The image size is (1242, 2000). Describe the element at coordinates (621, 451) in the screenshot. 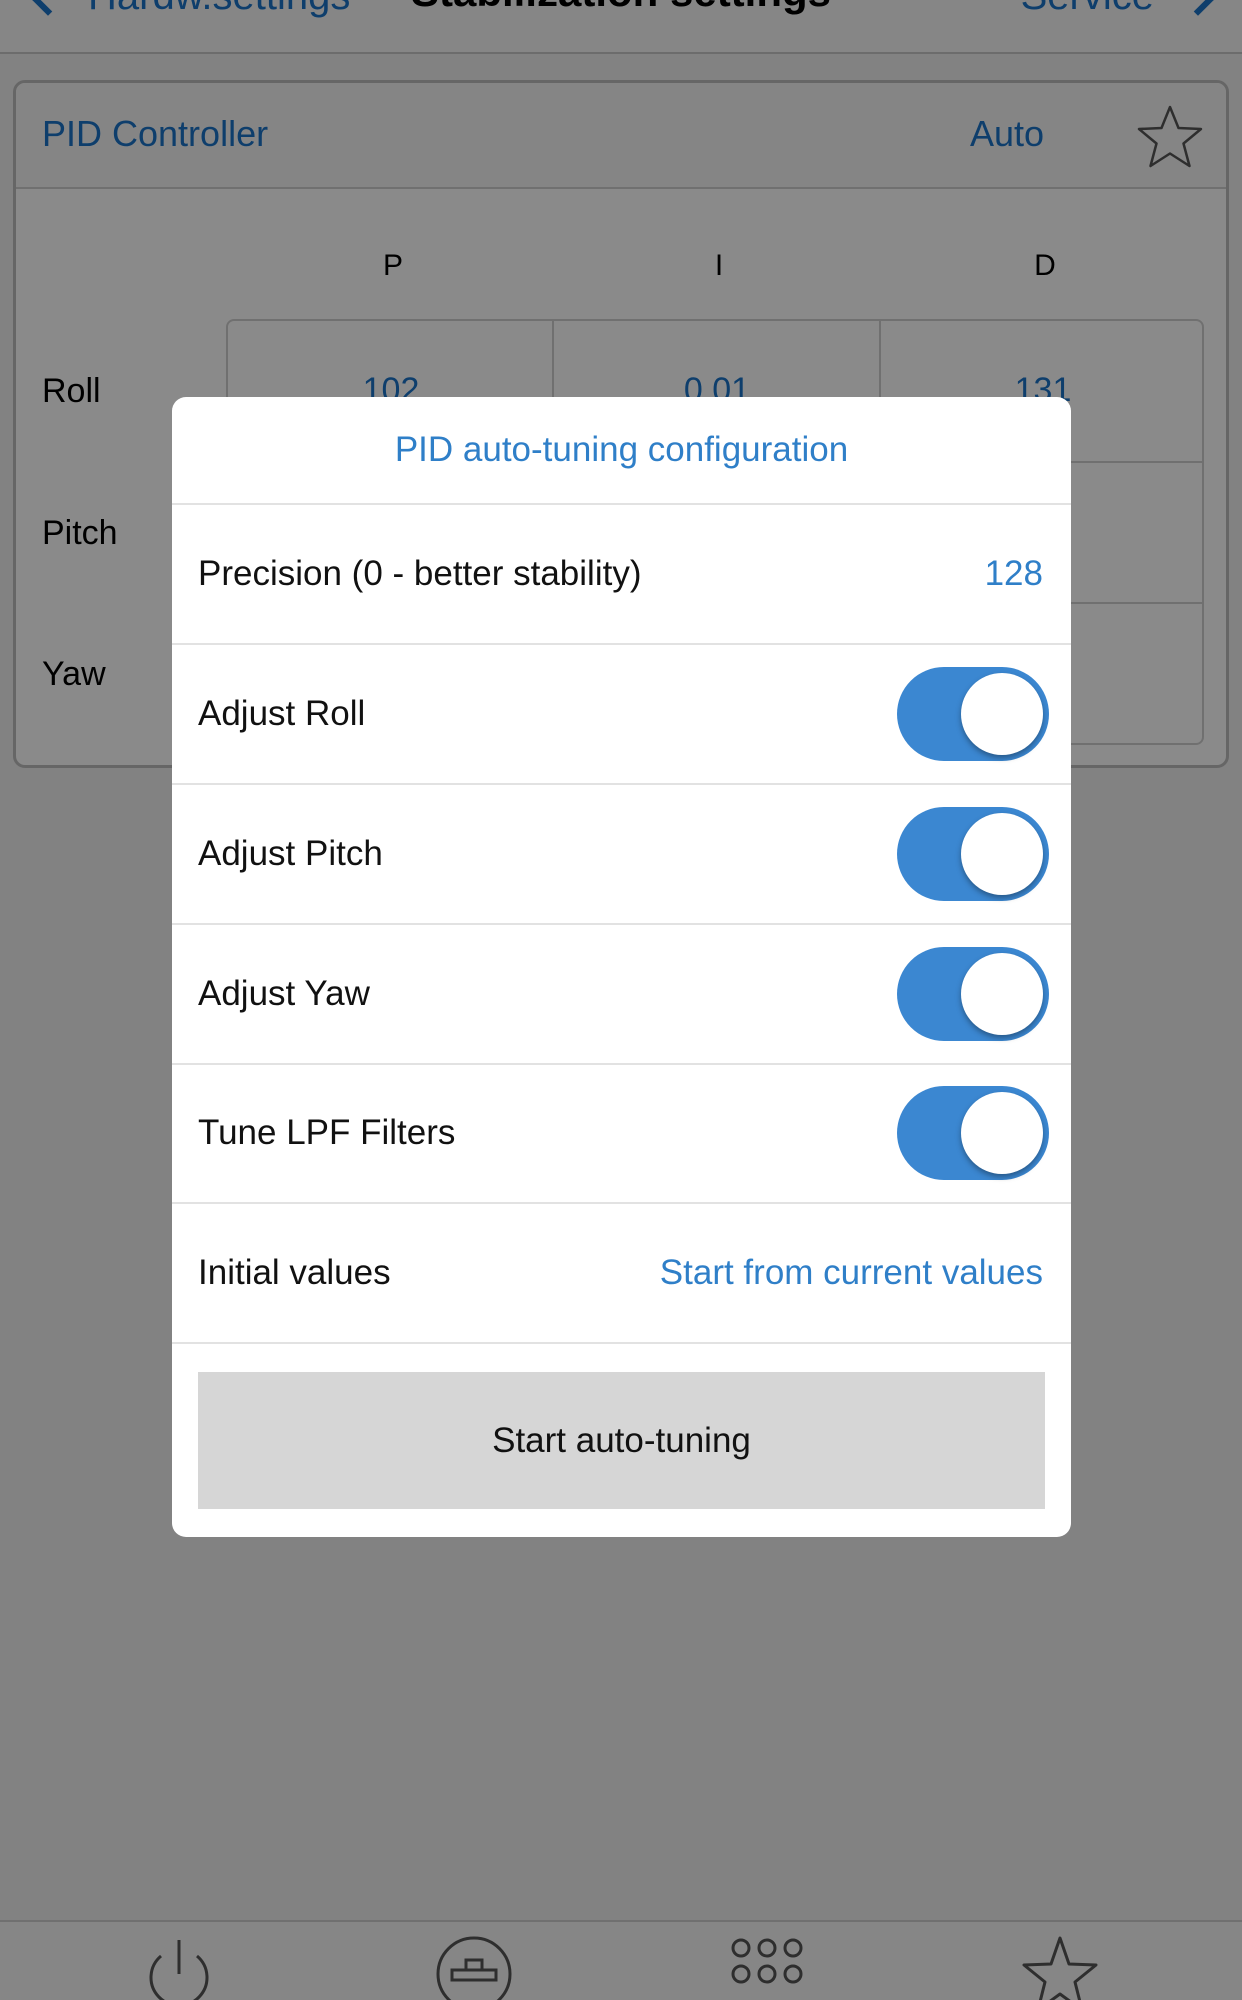

I see `dialog-title: PID auto-tuning configuration` at that location.